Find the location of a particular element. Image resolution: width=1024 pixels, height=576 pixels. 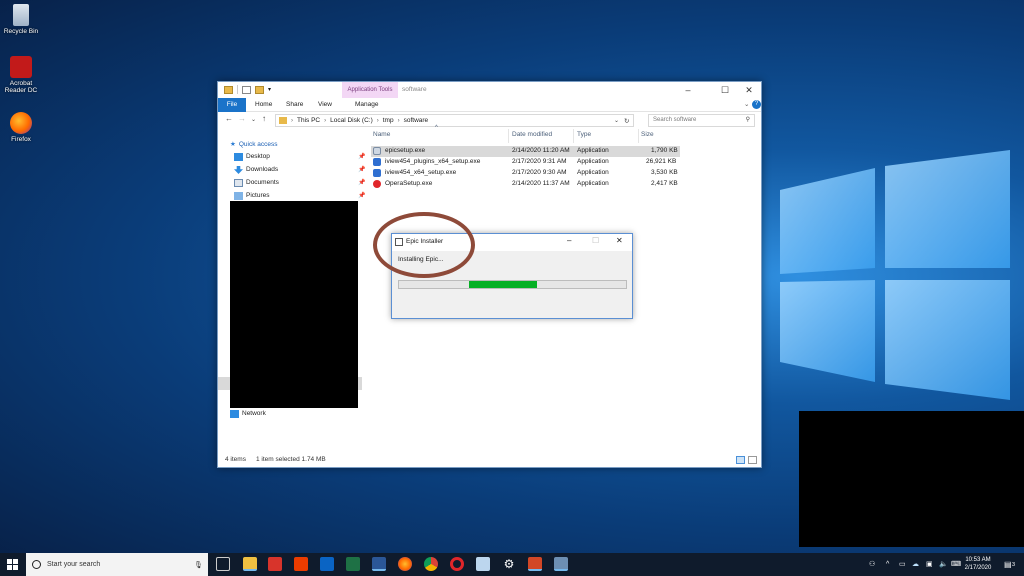

system-clock: 10:53 AM 2/17/2020 is located at coordinates (978, 564).